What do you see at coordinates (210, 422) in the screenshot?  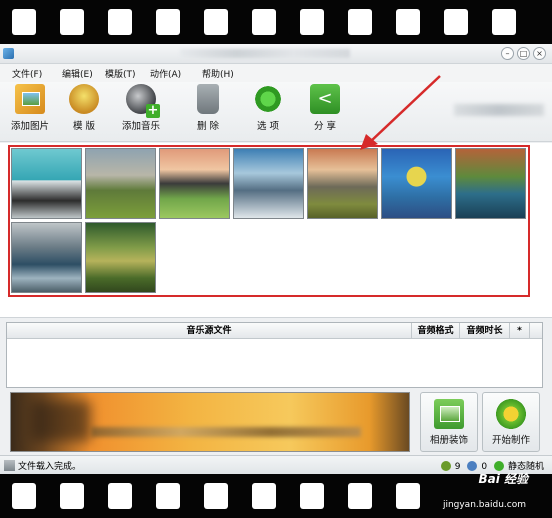 I see `banner-image` at bounding box center [210, 422].